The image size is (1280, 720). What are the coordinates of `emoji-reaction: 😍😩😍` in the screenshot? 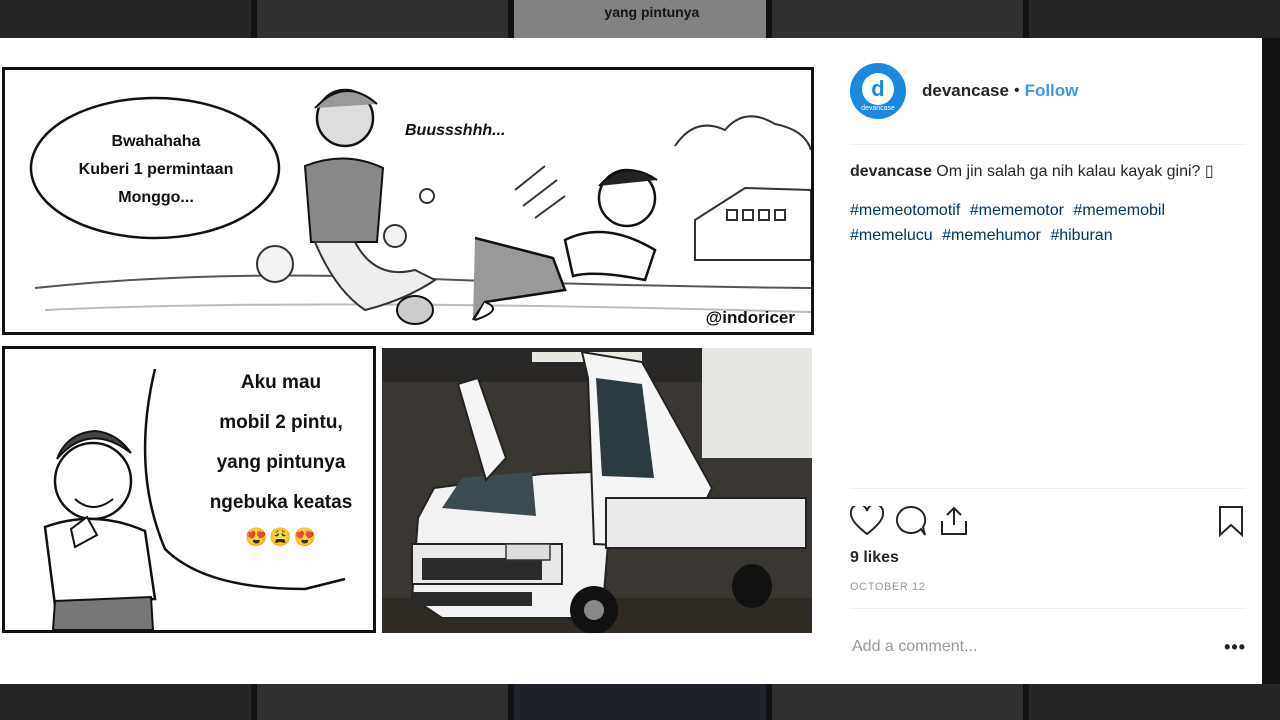 It's located at (282, 537).